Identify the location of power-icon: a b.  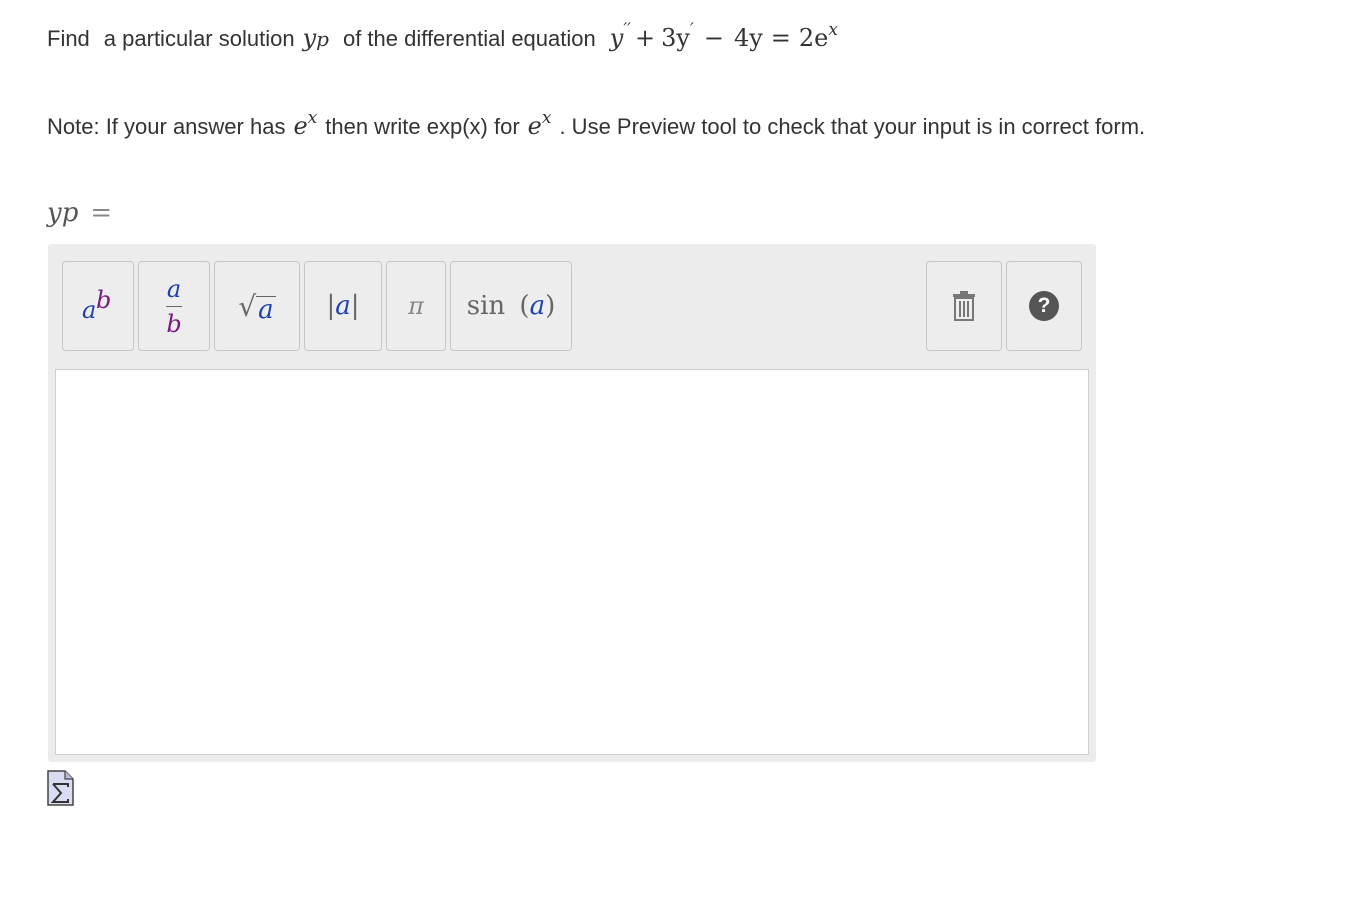
(97, 305).